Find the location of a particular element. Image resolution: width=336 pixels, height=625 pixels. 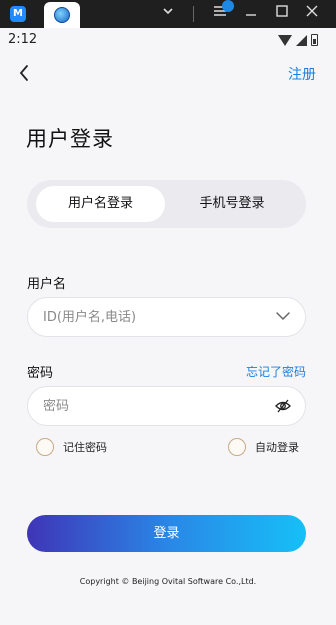

wifi-icon is located at coordinates (285, 40).